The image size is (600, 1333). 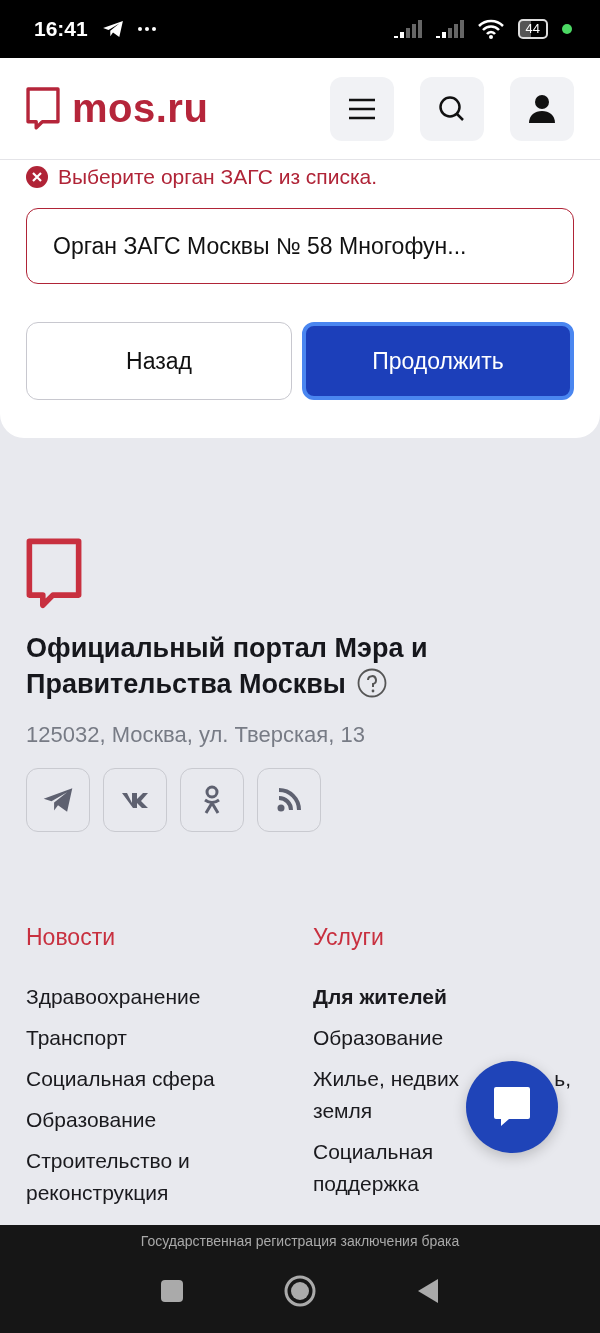 I want to click on person-button, so click(x=212, y=799).